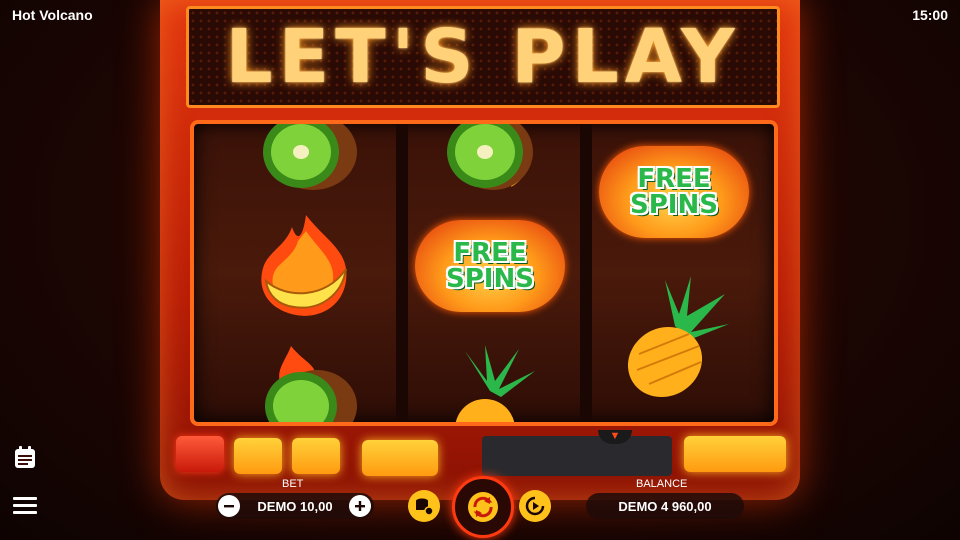  What do you see at coordinates (662, 484) in the screenshot?
I see `balance-label: BALANCE` at bounding box center [662, 484].